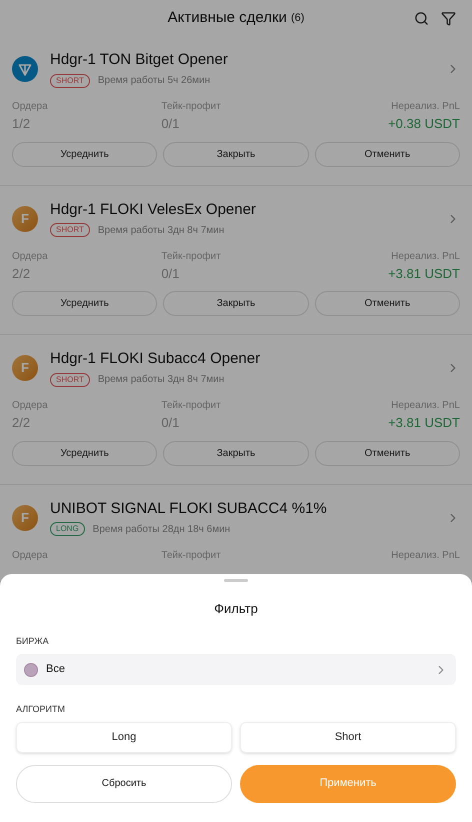 This screenshot has height=822, width=472. Describe the element at coordinates (227, 18) in the screenshot. I see `page-title: Активные сделки` at that location.